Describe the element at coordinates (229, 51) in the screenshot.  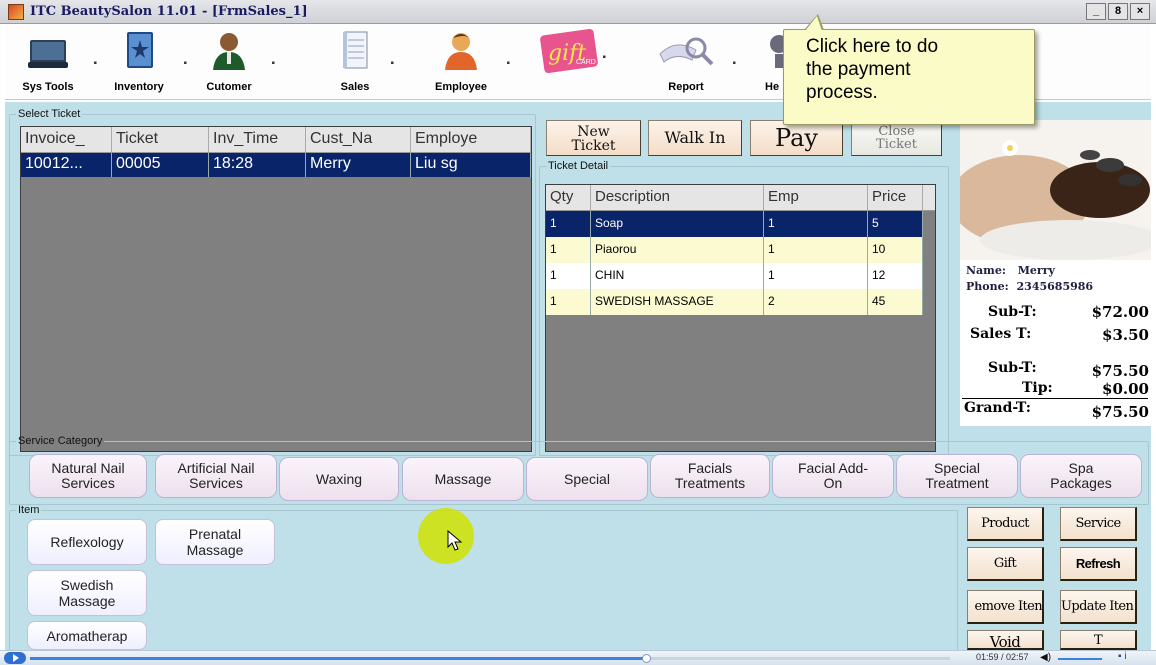
I see `customer-person-icon` at that location.